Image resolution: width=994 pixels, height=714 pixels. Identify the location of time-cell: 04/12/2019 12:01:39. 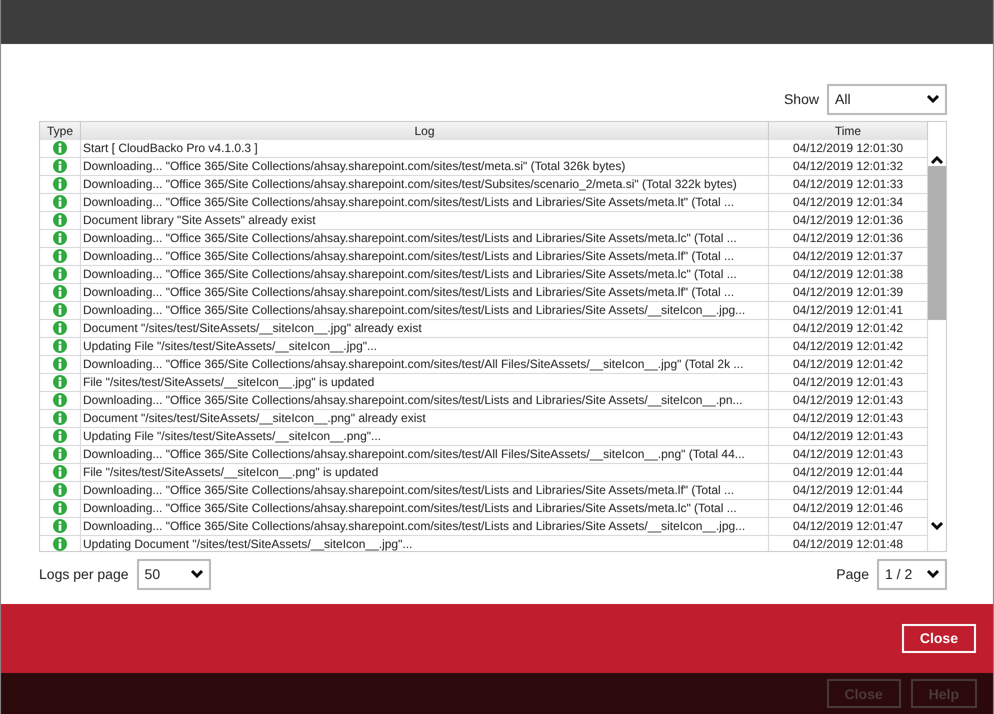
(848, 293).